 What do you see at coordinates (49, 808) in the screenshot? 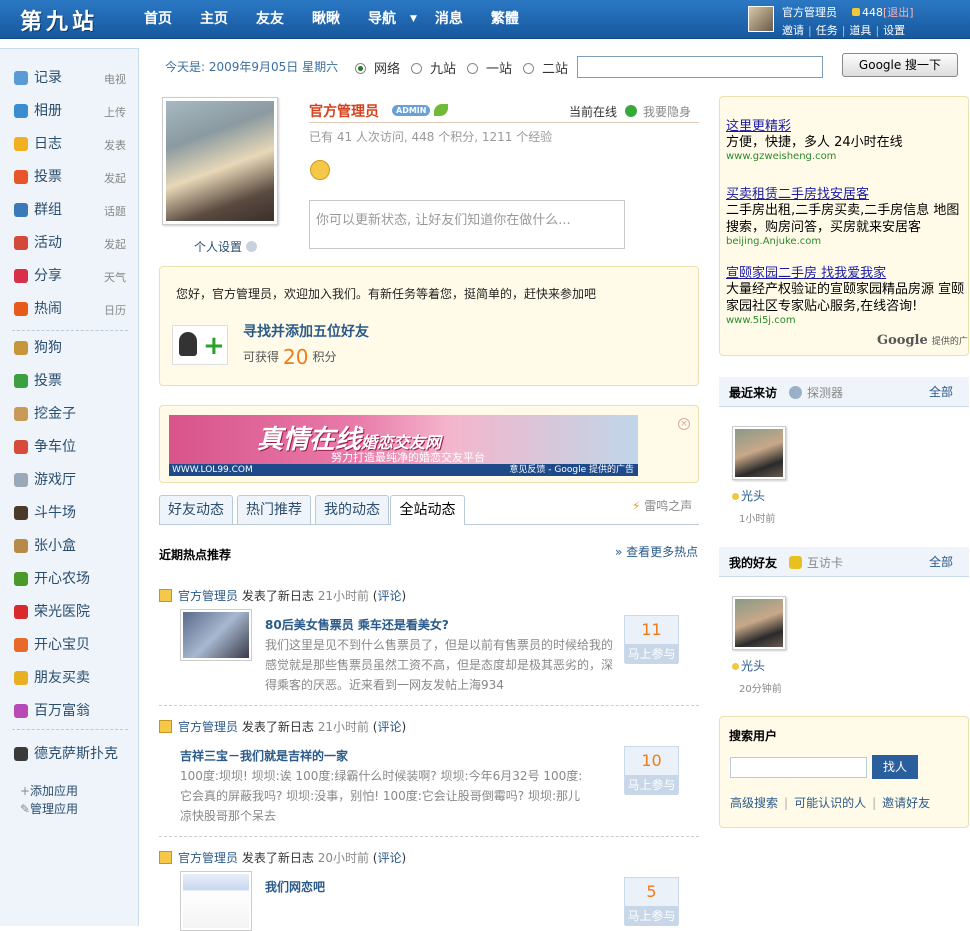
I see `manage-app-link: ✎管理应用` at bounding box center [49, 808].